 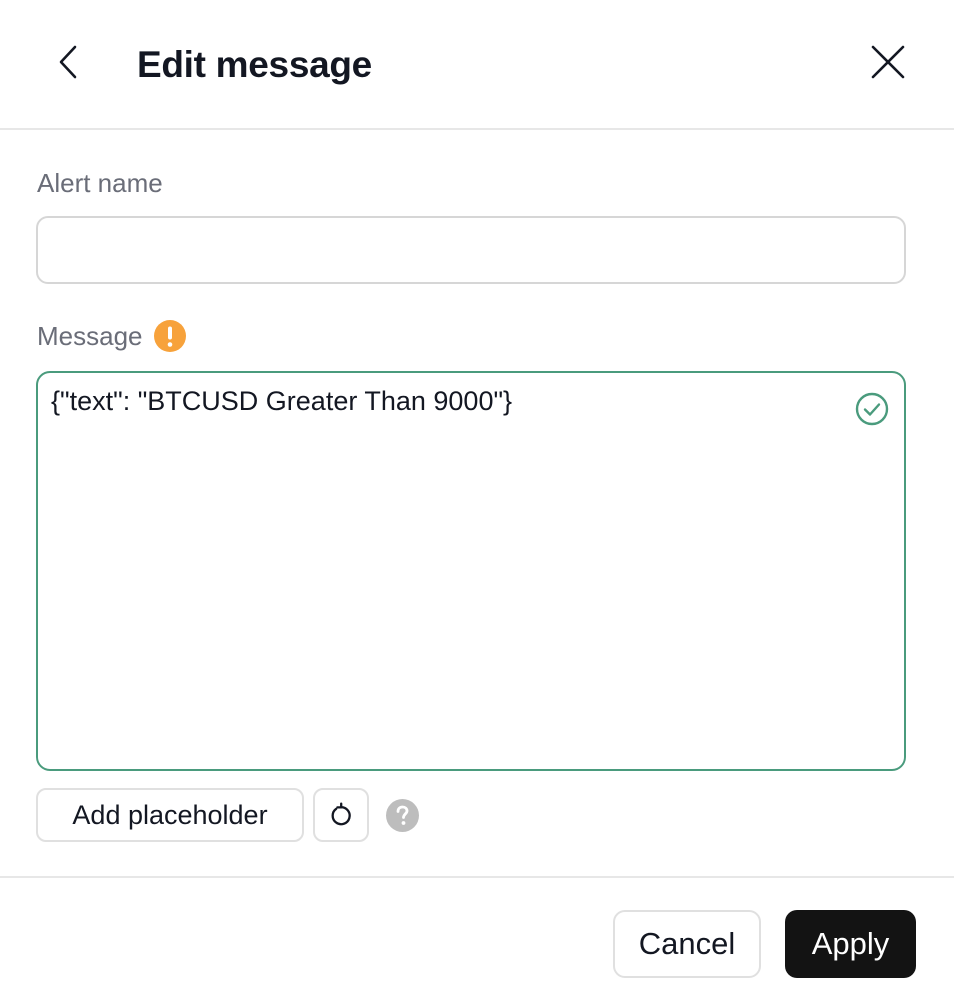 I want to click on chevron-left-icon, so click(x=68, y=62).